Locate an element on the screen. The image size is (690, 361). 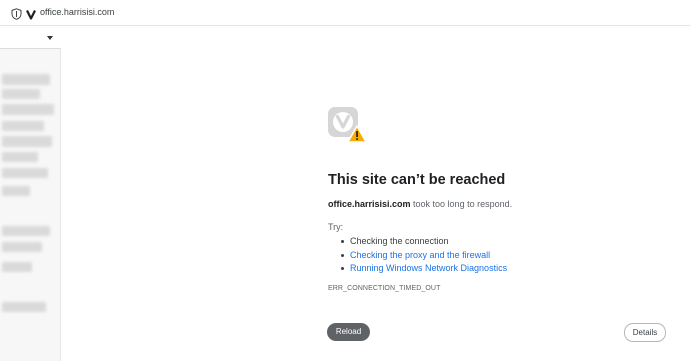
suggestion-check-proxy-link: Checking the proxy and the firewall is located at coordinates (424, 256).